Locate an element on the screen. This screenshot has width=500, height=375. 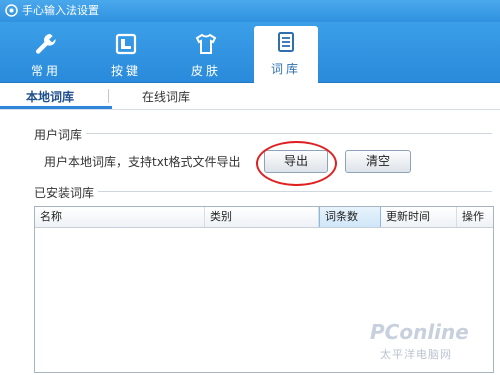
tshirt-icon is located at coordinates (206, 43).